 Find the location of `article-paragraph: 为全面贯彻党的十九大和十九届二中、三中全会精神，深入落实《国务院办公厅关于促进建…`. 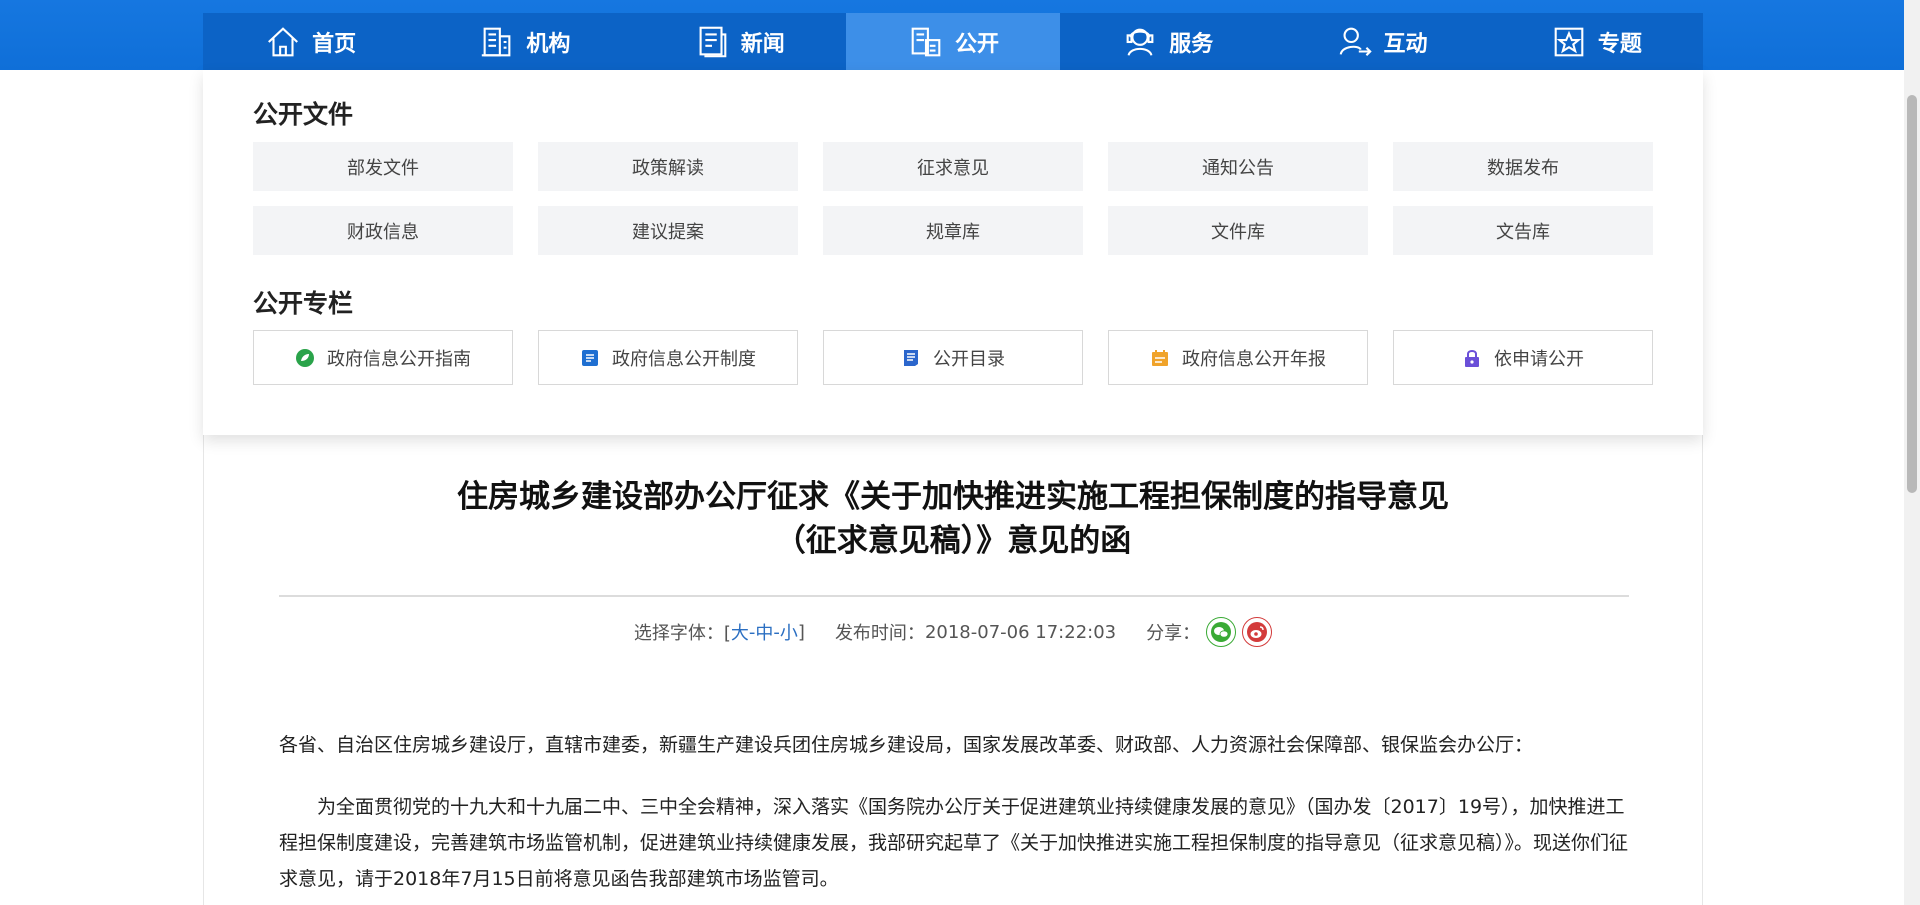

article-paragraph: 为全面贯彻党的十九大和十九届二中、三中全会精神，深入落实《国务院办公厅关于促进建… is located at coordinates (954, 843).